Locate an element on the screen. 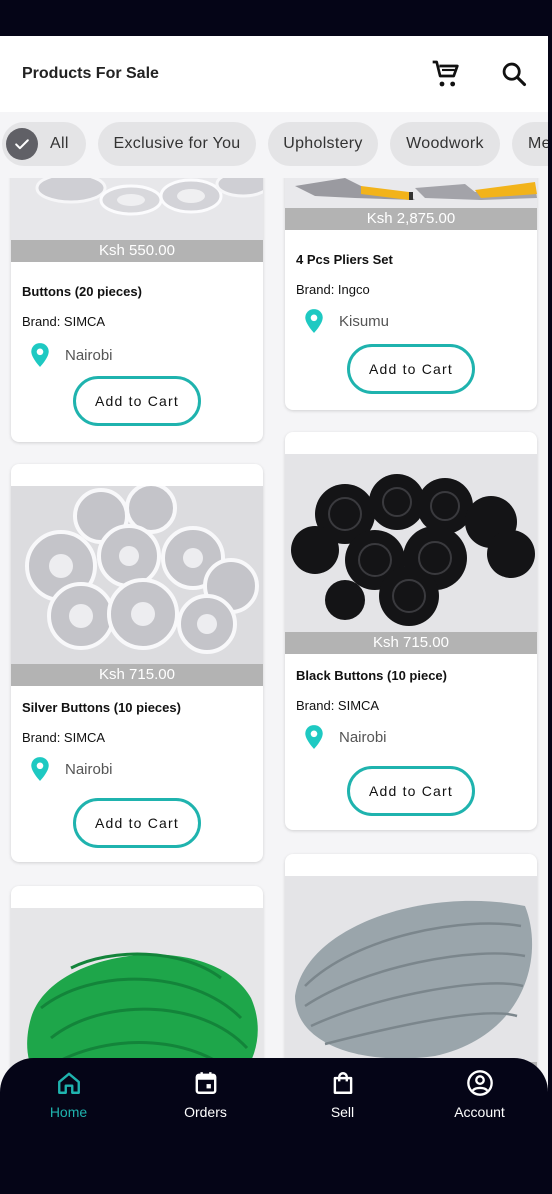 Image resolution: width=552 pixels, height=1194 pixels. product-location: Kisumu is located at coordinates (346, 321).